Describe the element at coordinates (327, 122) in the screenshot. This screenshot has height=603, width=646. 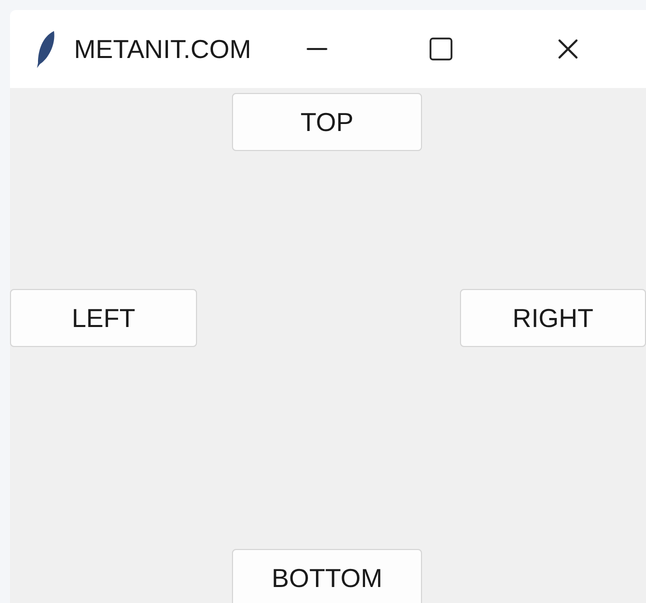
I see `window-button: TOP` at that location.